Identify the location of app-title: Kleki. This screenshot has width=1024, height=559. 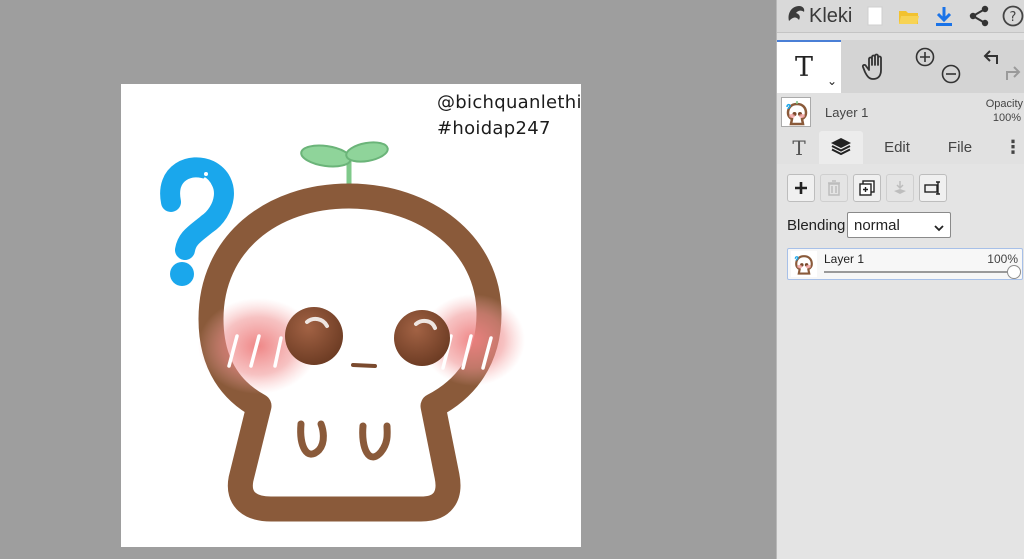
(831, 15).